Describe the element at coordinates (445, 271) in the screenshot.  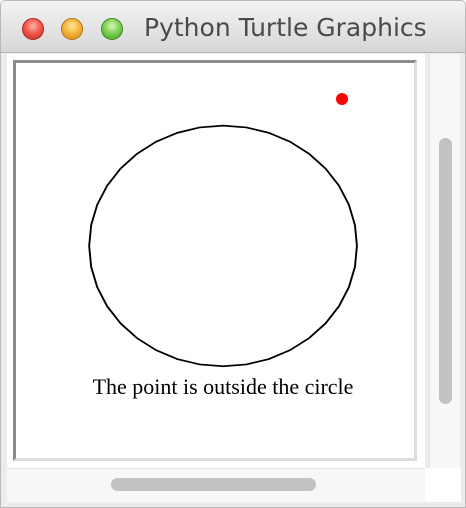
I see `vertical-scroll-thumb` at that location.